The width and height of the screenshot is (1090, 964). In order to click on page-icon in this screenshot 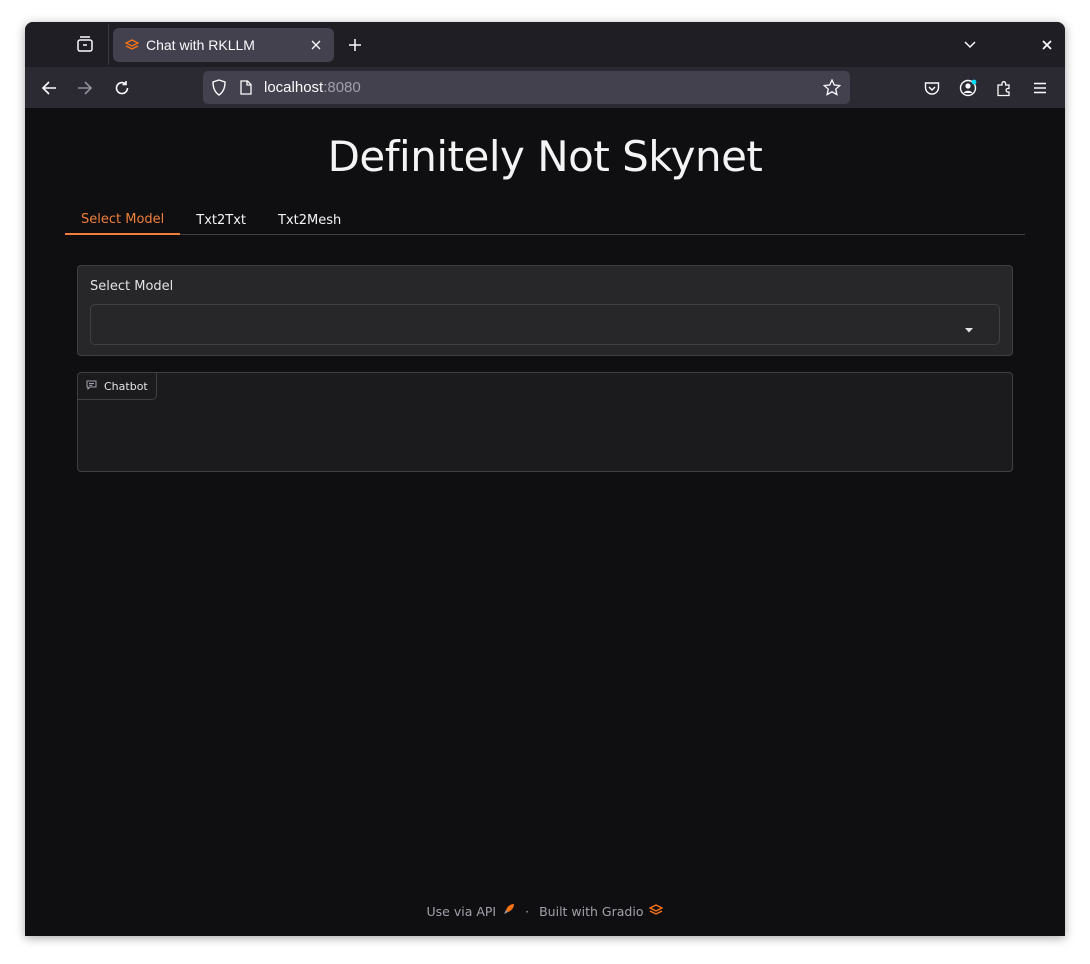, I will do `click(246, 88)`.